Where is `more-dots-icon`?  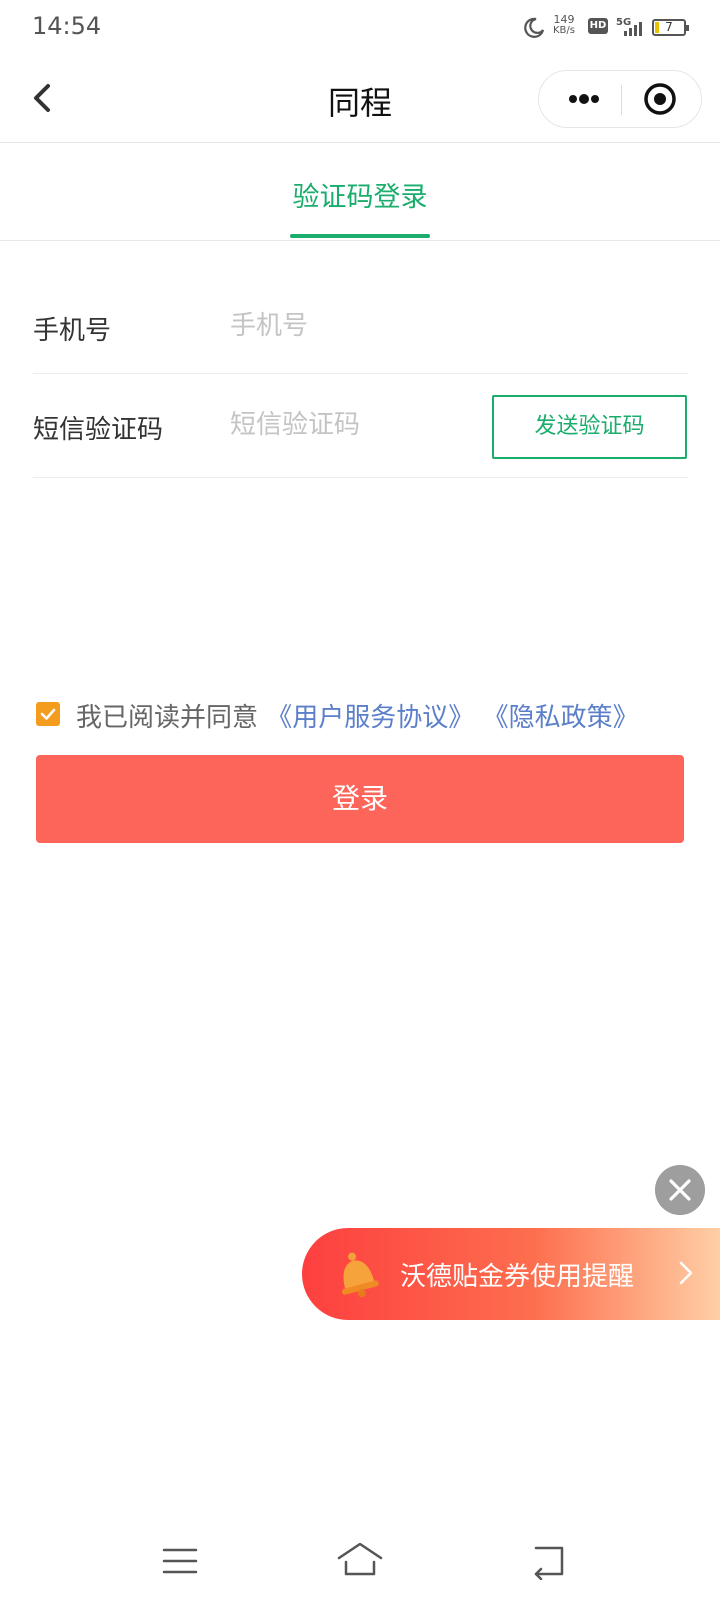
more-dots-icon is located at coordinates (584, 99).